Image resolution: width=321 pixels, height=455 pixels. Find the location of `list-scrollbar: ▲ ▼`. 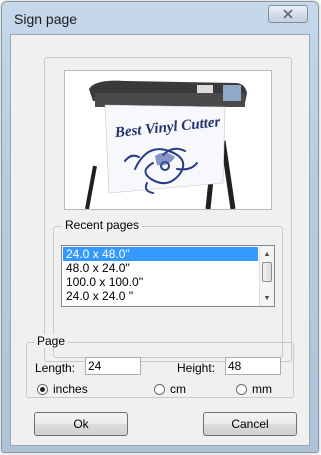

list-scrollbar: ▲ ▼ is located at coordinates (266, 276).